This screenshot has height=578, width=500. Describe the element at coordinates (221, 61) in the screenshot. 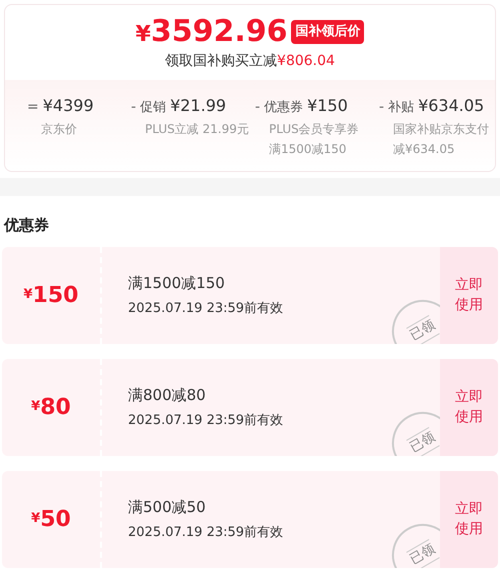

I see `subtitle-text: 领取国补购买立减` at that location.